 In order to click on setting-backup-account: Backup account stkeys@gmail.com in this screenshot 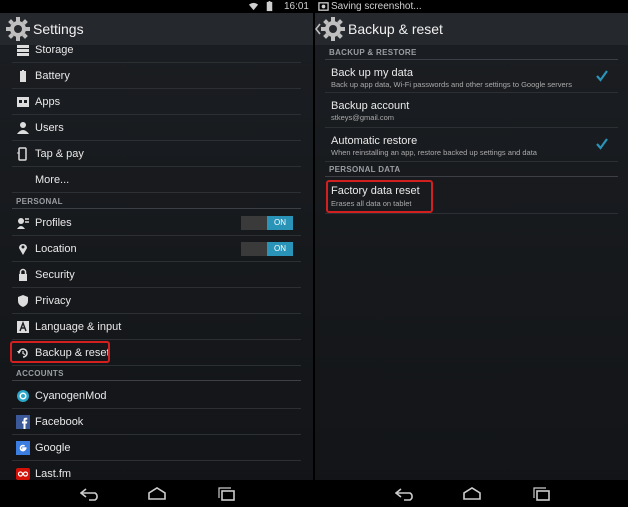, I will do `click(471, 111)`.